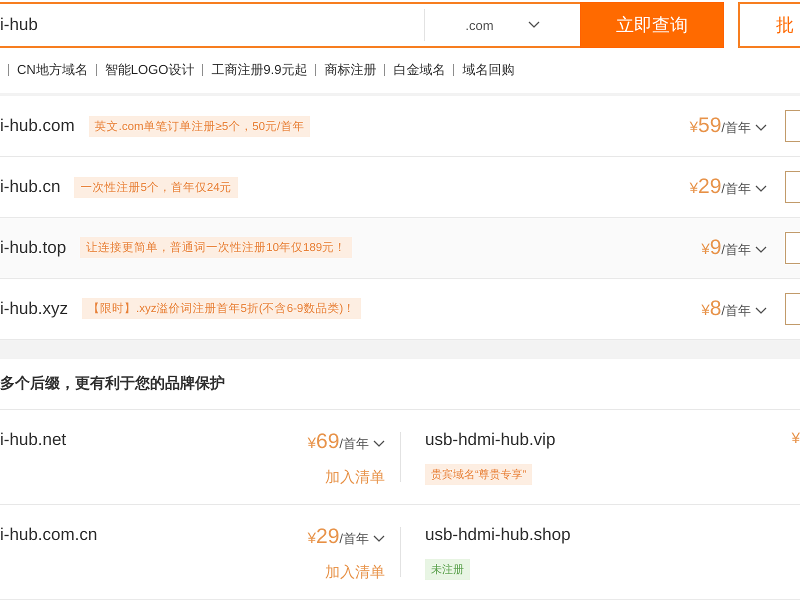 The height and width of the screenshot is (600, 800). I want to click on nav-link: CN地方域名, so click(52, 70).